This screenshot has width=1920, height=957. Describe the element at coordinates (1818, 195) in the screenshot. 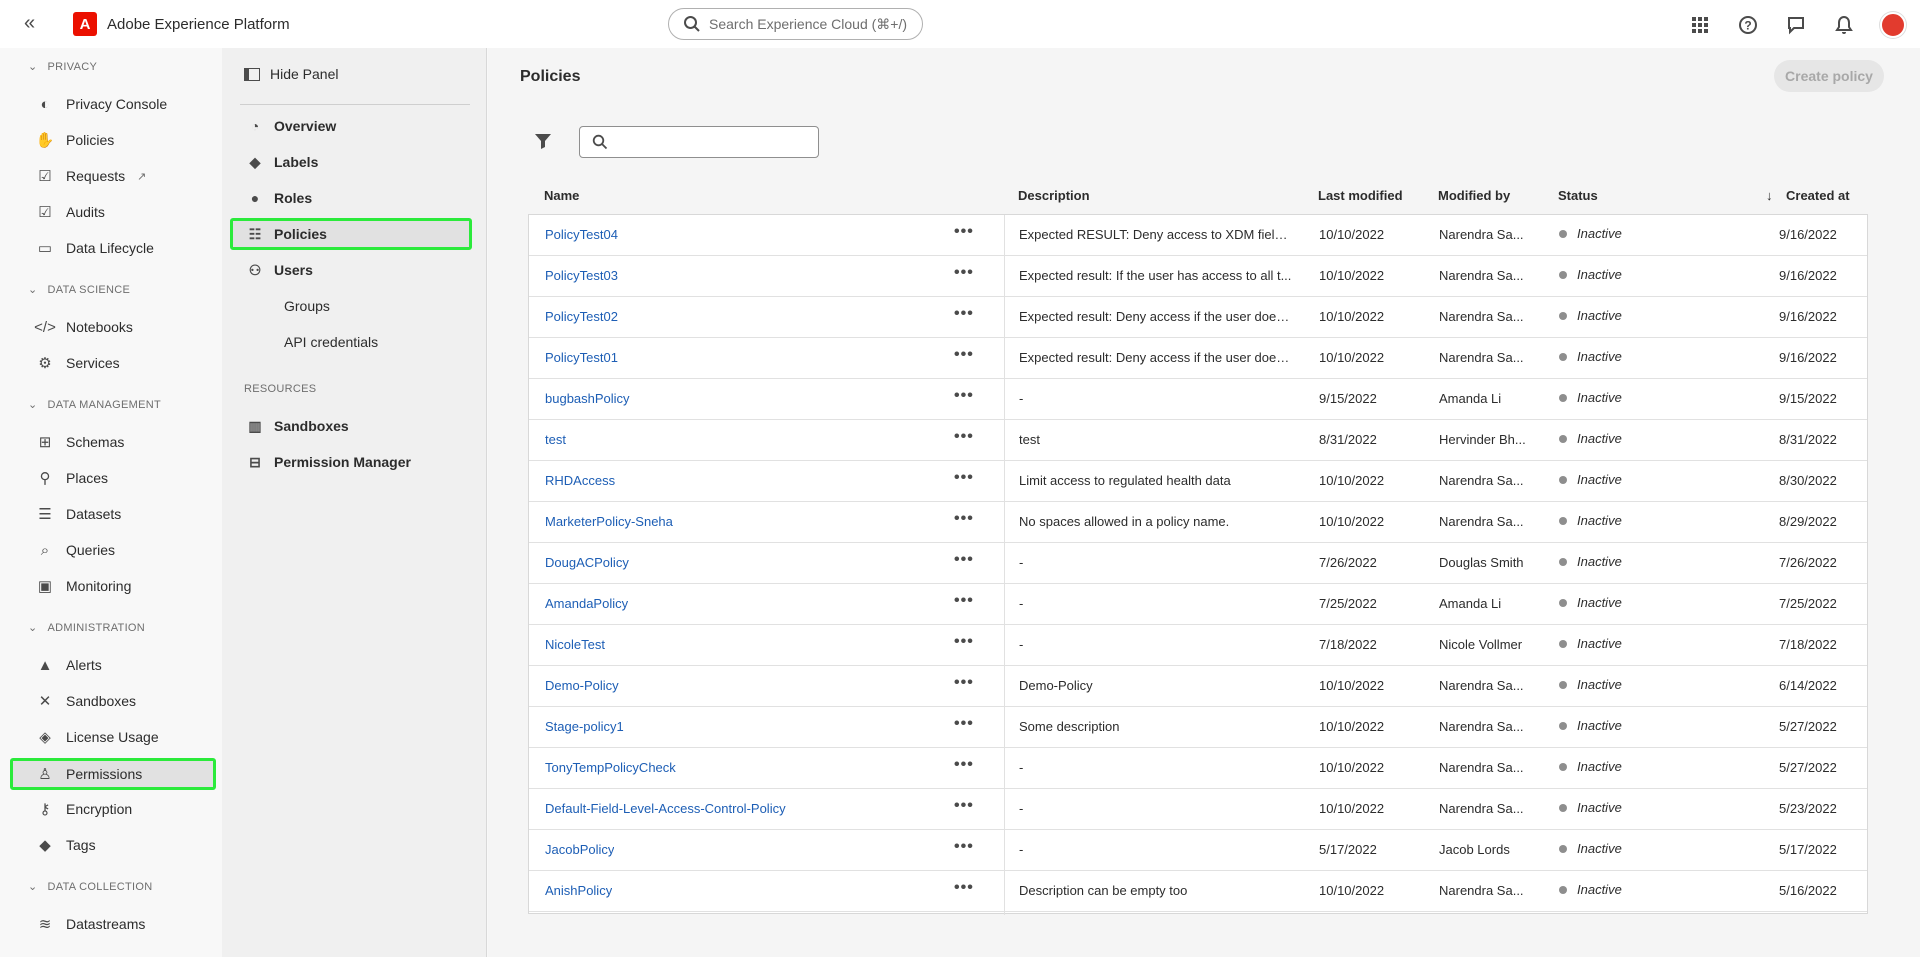

I see `col-created-at: Created at` at that location.